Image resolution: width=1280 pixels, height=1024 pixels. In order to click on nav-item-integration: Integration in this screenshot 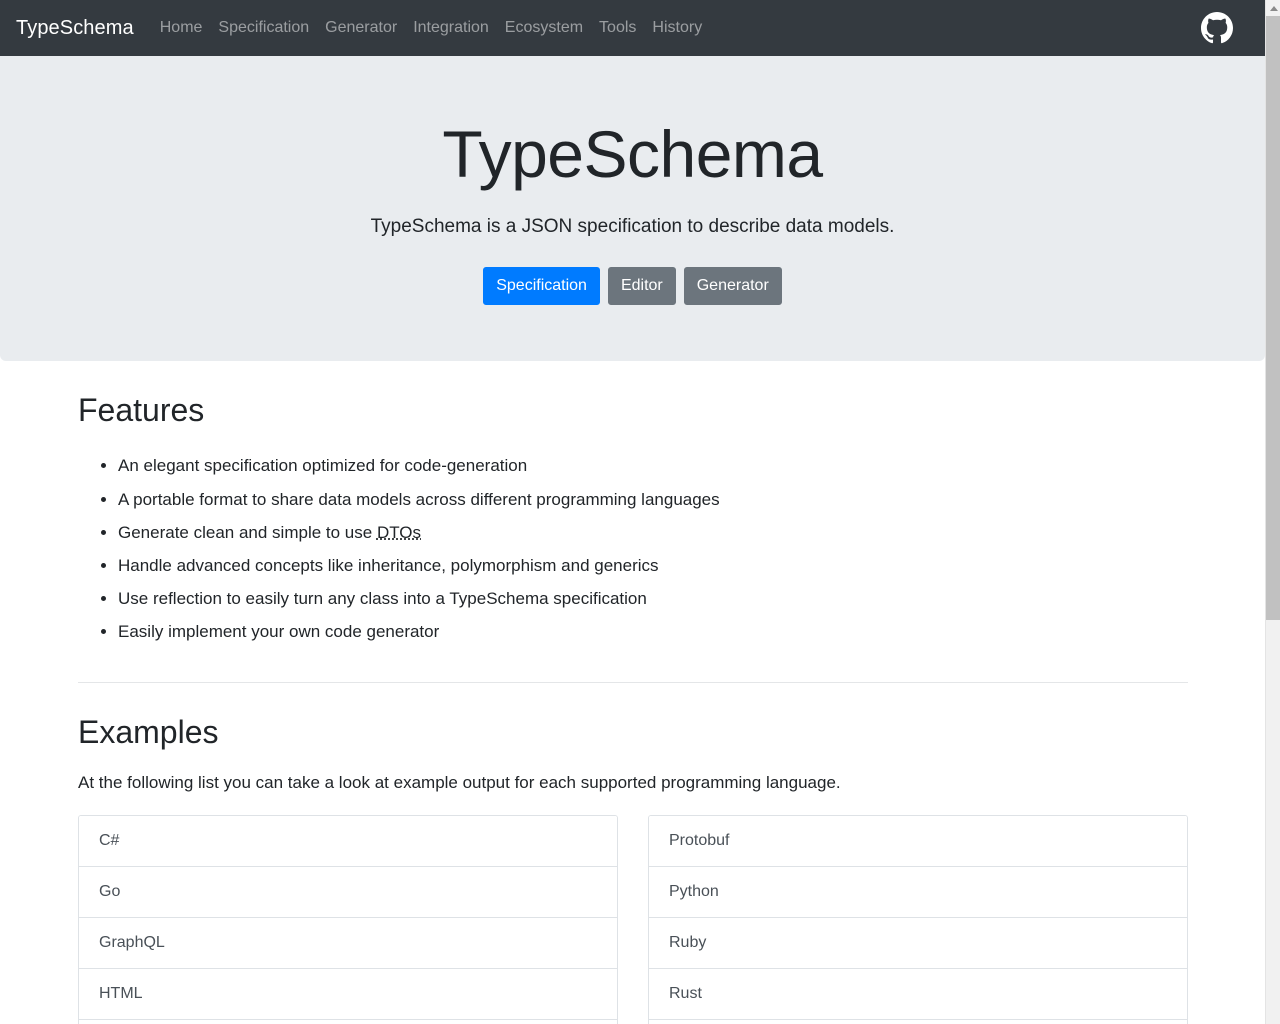, I will do `click(451, 28)`.